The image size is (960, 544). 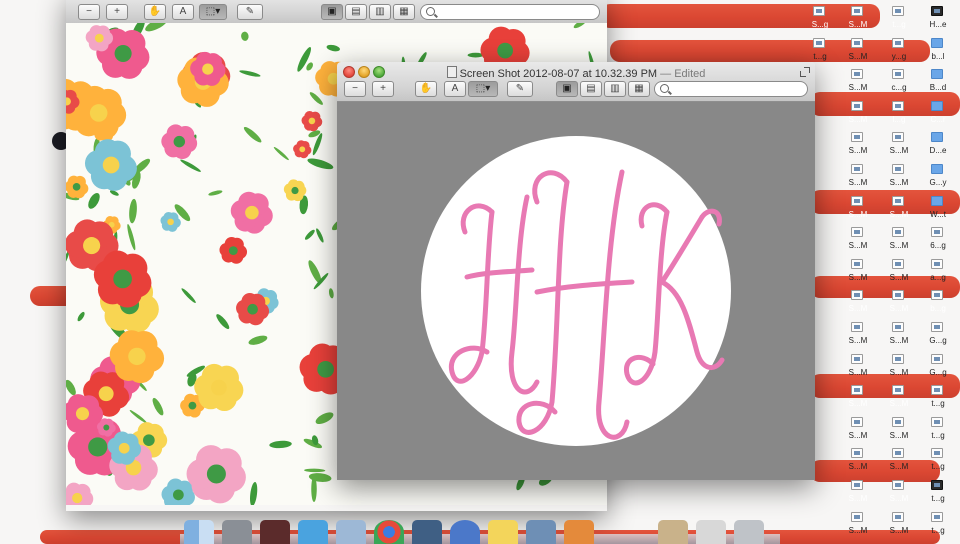 What do you see at coordinates (899, 84) in the screenshot?
I see `desktop-file-icon: c...g` at bounding box center [899, 84].